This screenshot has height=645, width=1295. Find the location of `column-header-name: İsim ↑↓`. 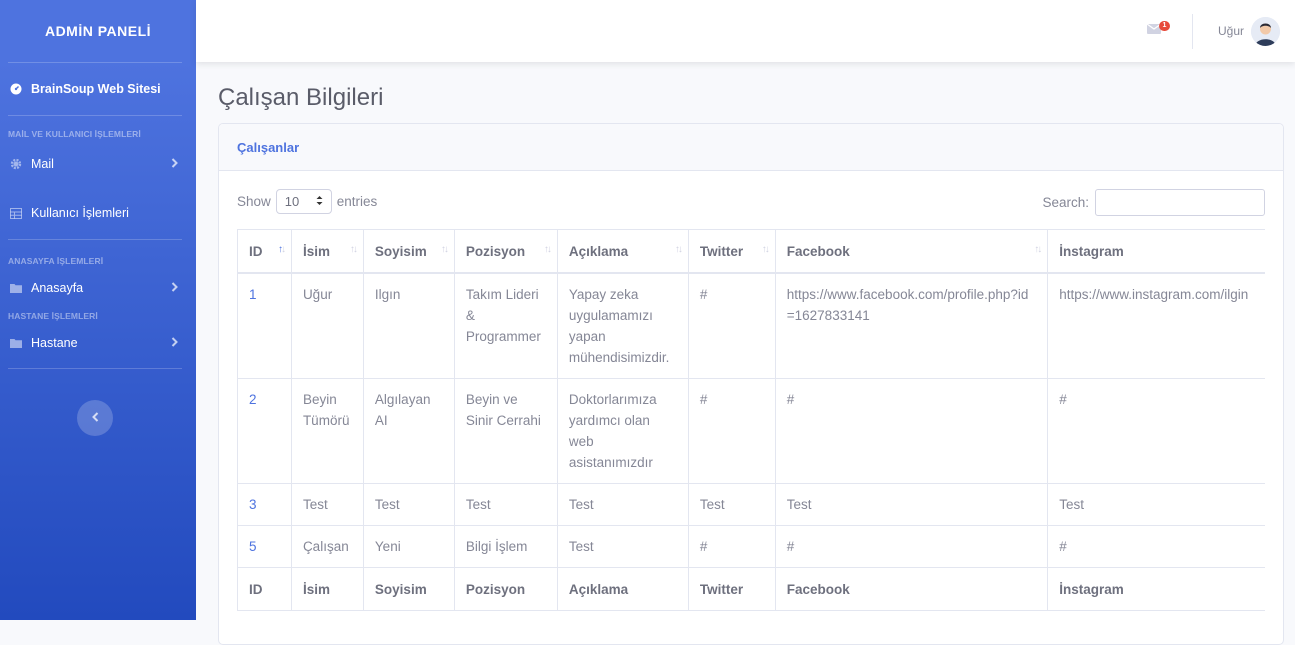

column-header-name: İsim ↑↓ is located at coordinates (327, 251).